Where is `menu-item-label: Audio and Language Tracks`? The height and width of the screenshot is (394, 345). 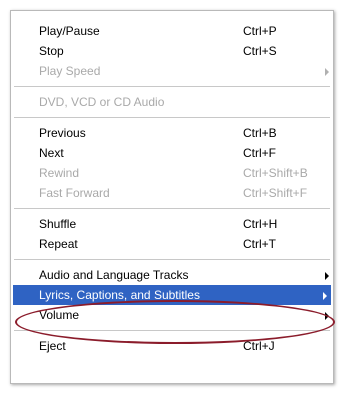 menu-item-label: Audio and Language Tracks is located at coordinates (114, 275).